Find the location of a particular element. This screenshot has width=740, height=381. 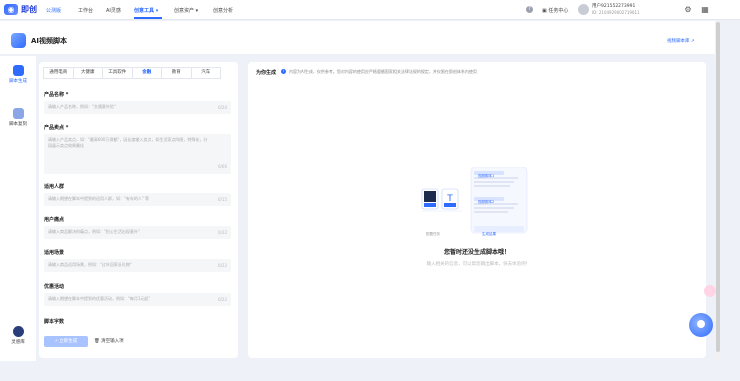

step-config-label: 配置任务 is located at coordinates (433, 234).